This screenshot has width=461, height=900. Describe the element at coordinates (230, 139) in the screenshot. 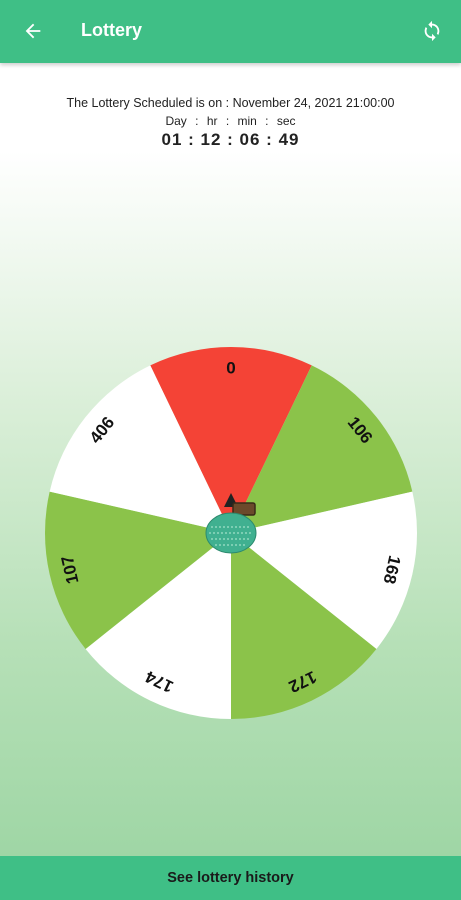

I see `countdown-timer: 01 : 12 : 06 : 49` at that location.